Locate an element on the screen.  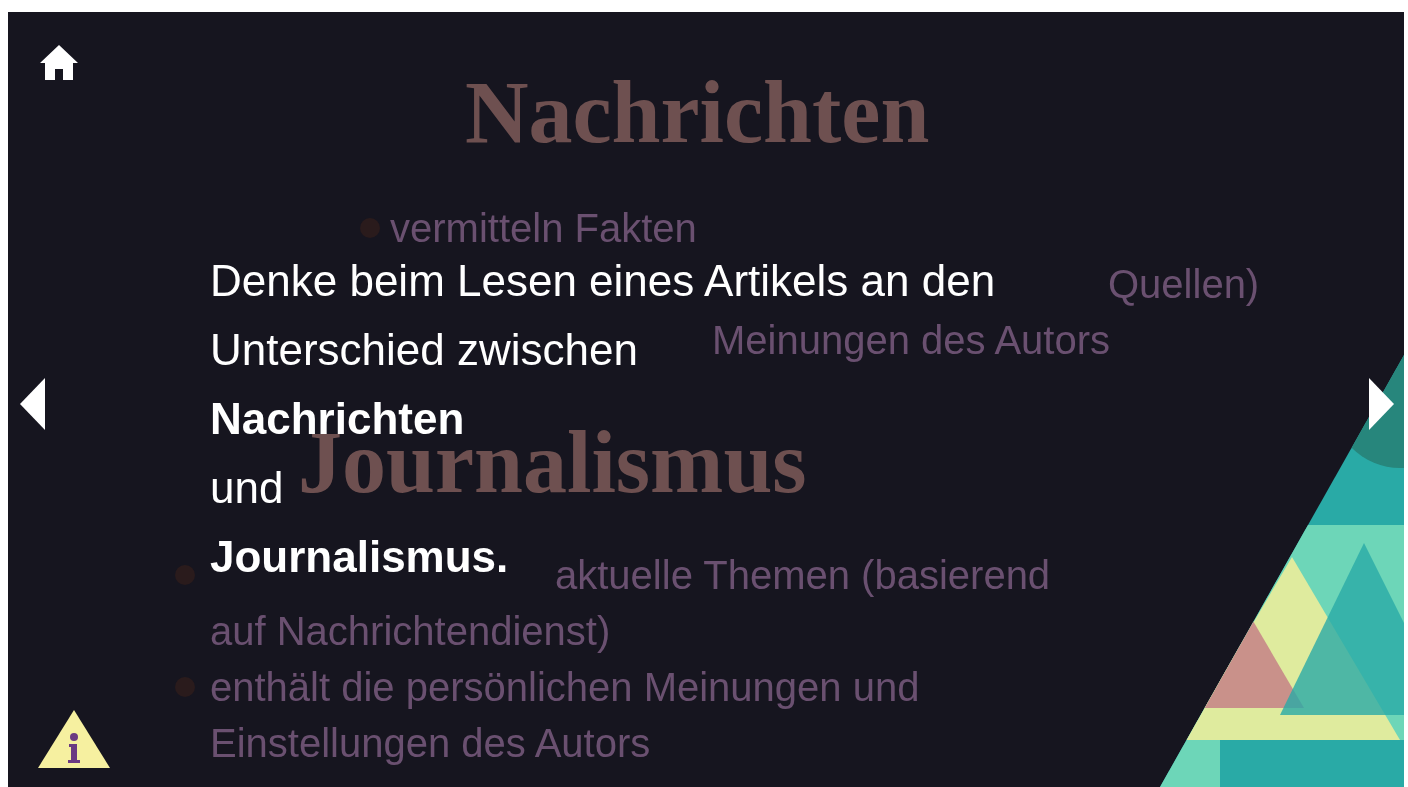
bullet-text: Einstellungen des Autors is located at coordinates (430, 743).